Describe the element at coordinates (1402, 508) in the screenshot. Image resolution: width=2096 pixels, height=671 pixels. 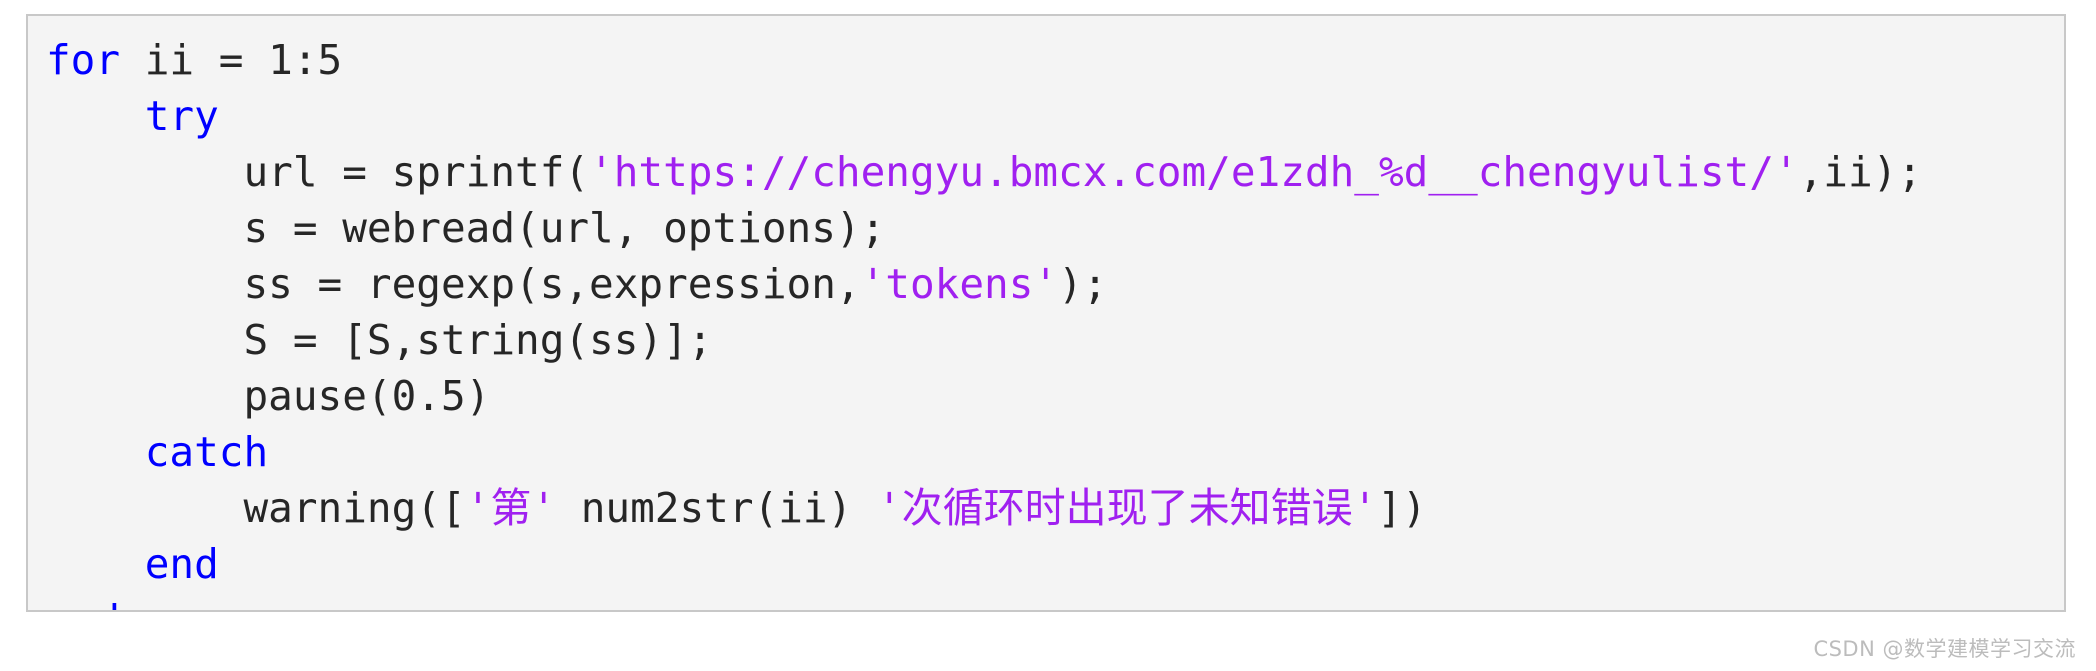
I see `code-token-plain: ])` at that location.